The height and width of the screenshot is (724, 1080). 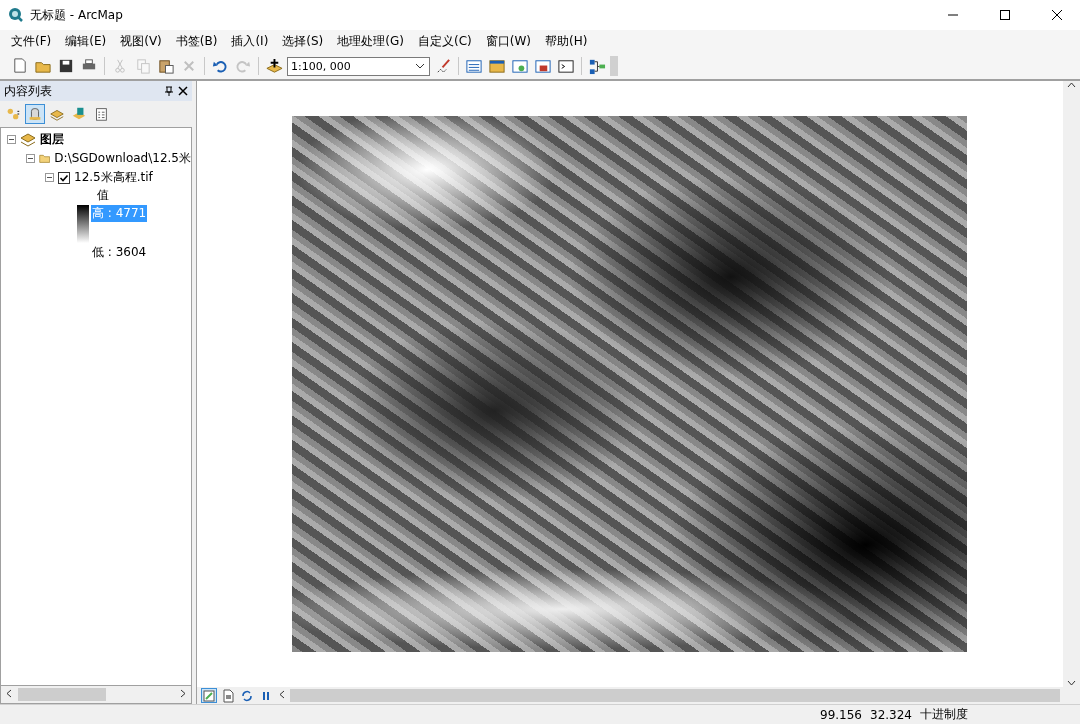 I want to click on window-title: 无标题 - ArcMap, so click(x=77, y=15).